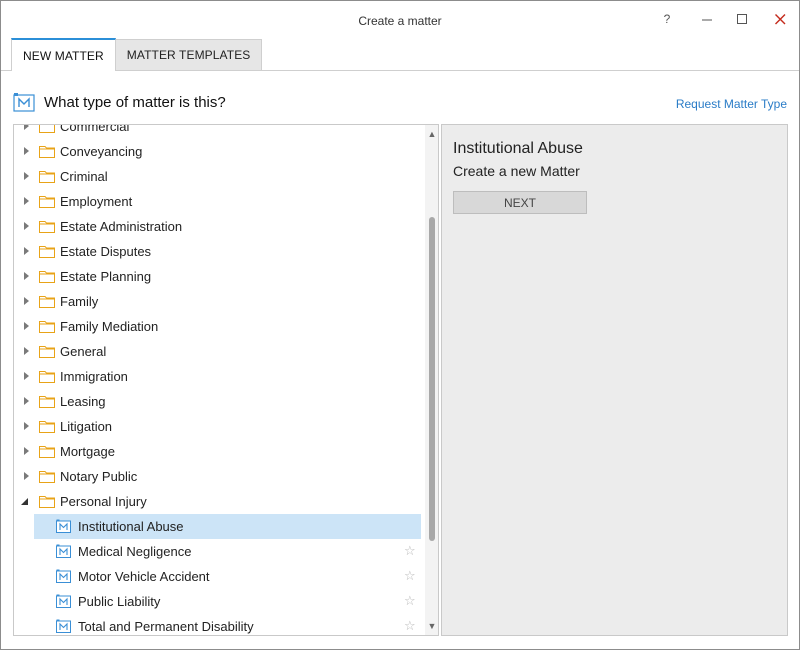 Image resolution: width=800 pixels, height=650 pixels. I want to click on tree-category-label: Employment, so click(96, 201).